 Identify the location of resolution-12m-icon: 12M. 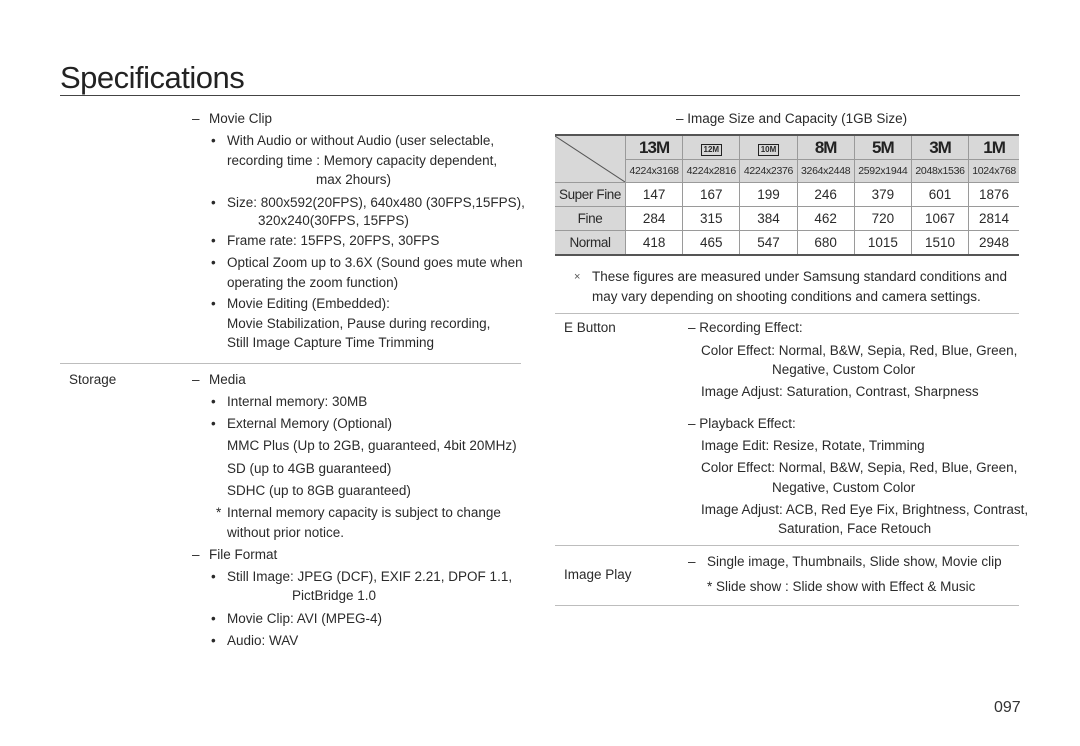
(711, 147).